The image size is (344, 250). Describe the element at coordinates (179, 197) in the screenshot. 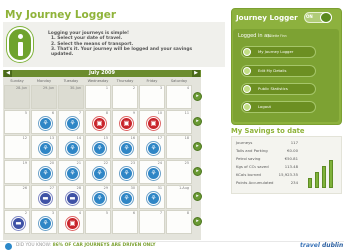

I see `calendar-day: 1-Aug` at that location.